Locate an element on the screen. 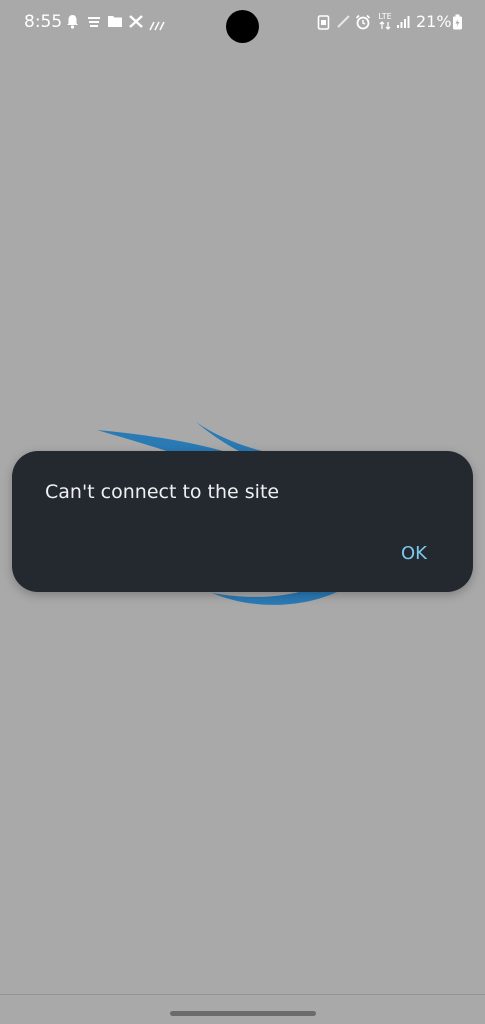 The image size is (485, 1024). gesture-nav-handle is located at coordinates (243, 1013).